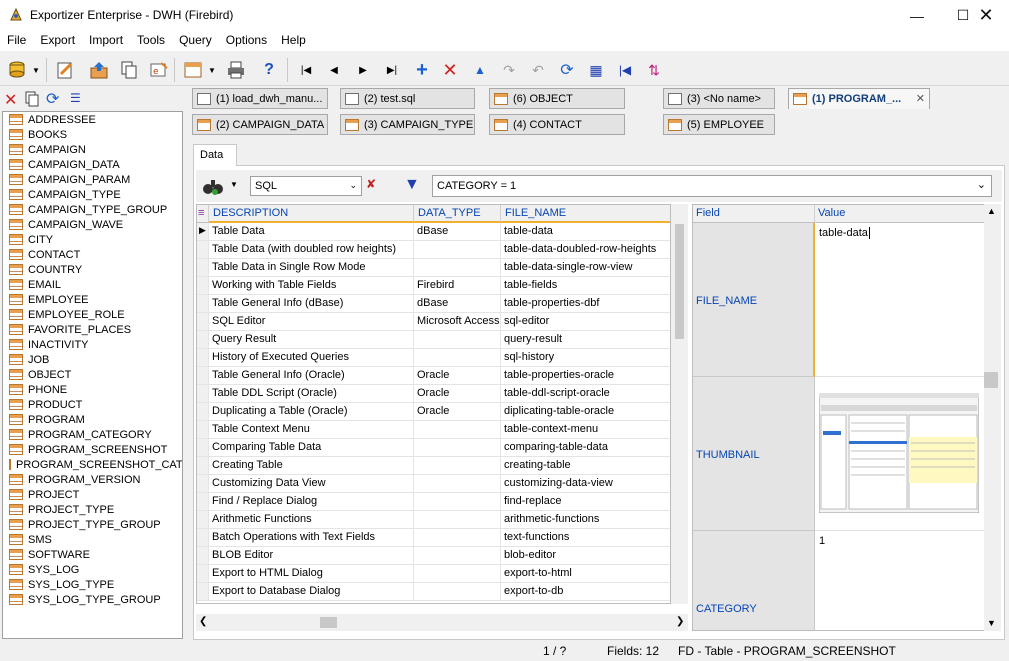 This screenshot has width=1009, height=661. What do you see at coordinates (92, 389) in the screenshot?
I see `table-list-item: PHONE` at bounding box center [92, 389].